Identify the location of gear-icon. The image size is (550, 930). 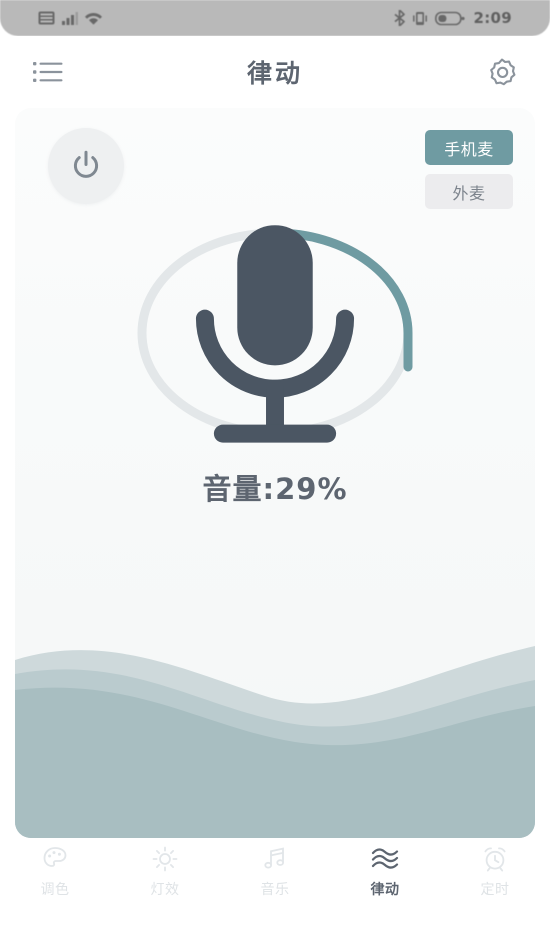
(503, 72).